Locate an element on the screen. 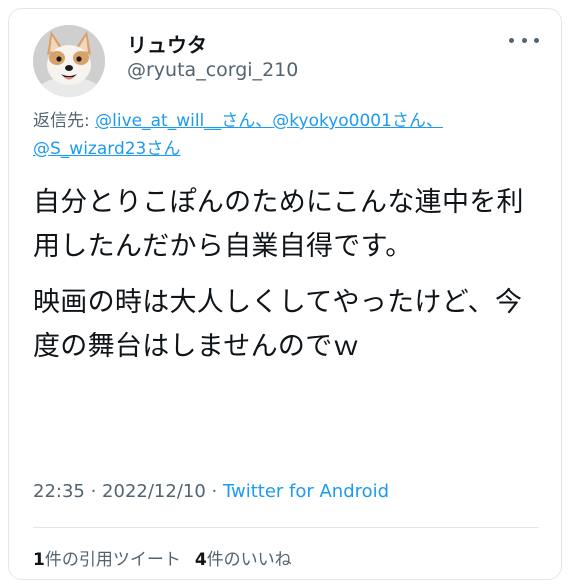  reply-label: 返信先: is located at coordinates (64, 121).